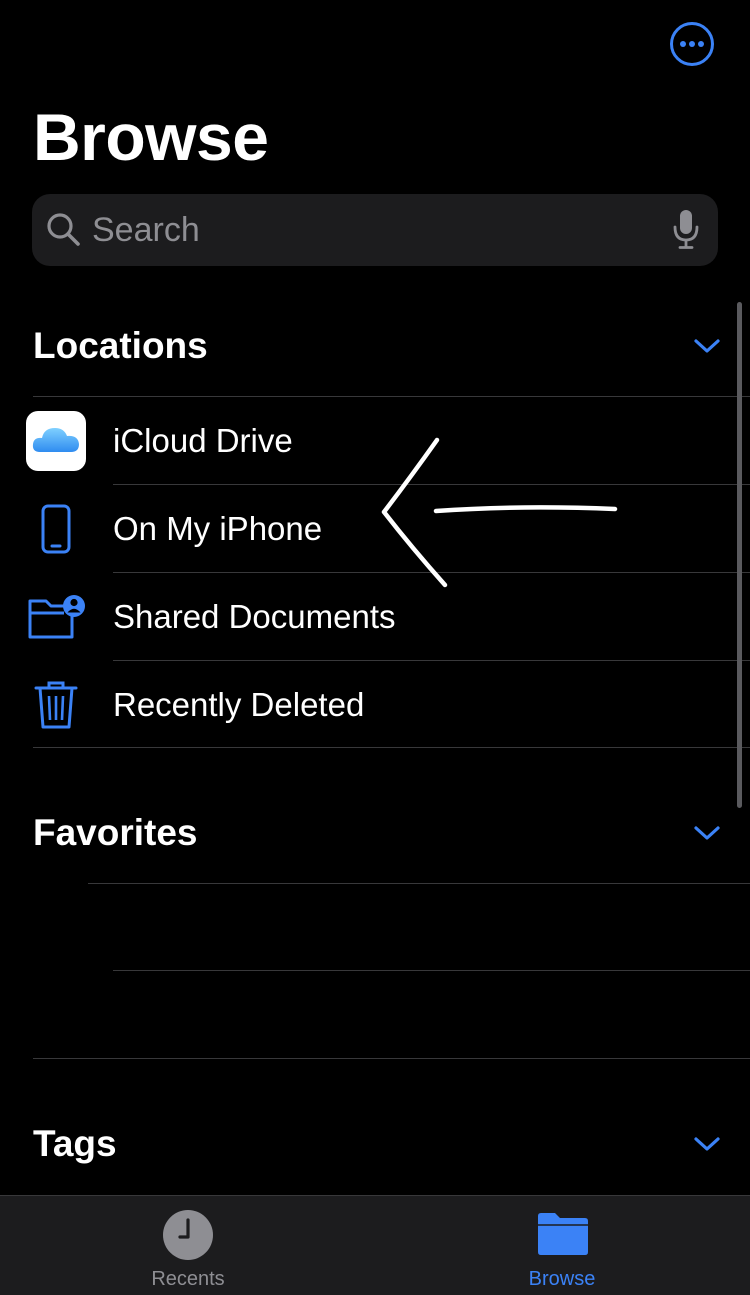 This screenshot has width=750, height=1295. I want to click on folder-icon, so click(563, 1234).